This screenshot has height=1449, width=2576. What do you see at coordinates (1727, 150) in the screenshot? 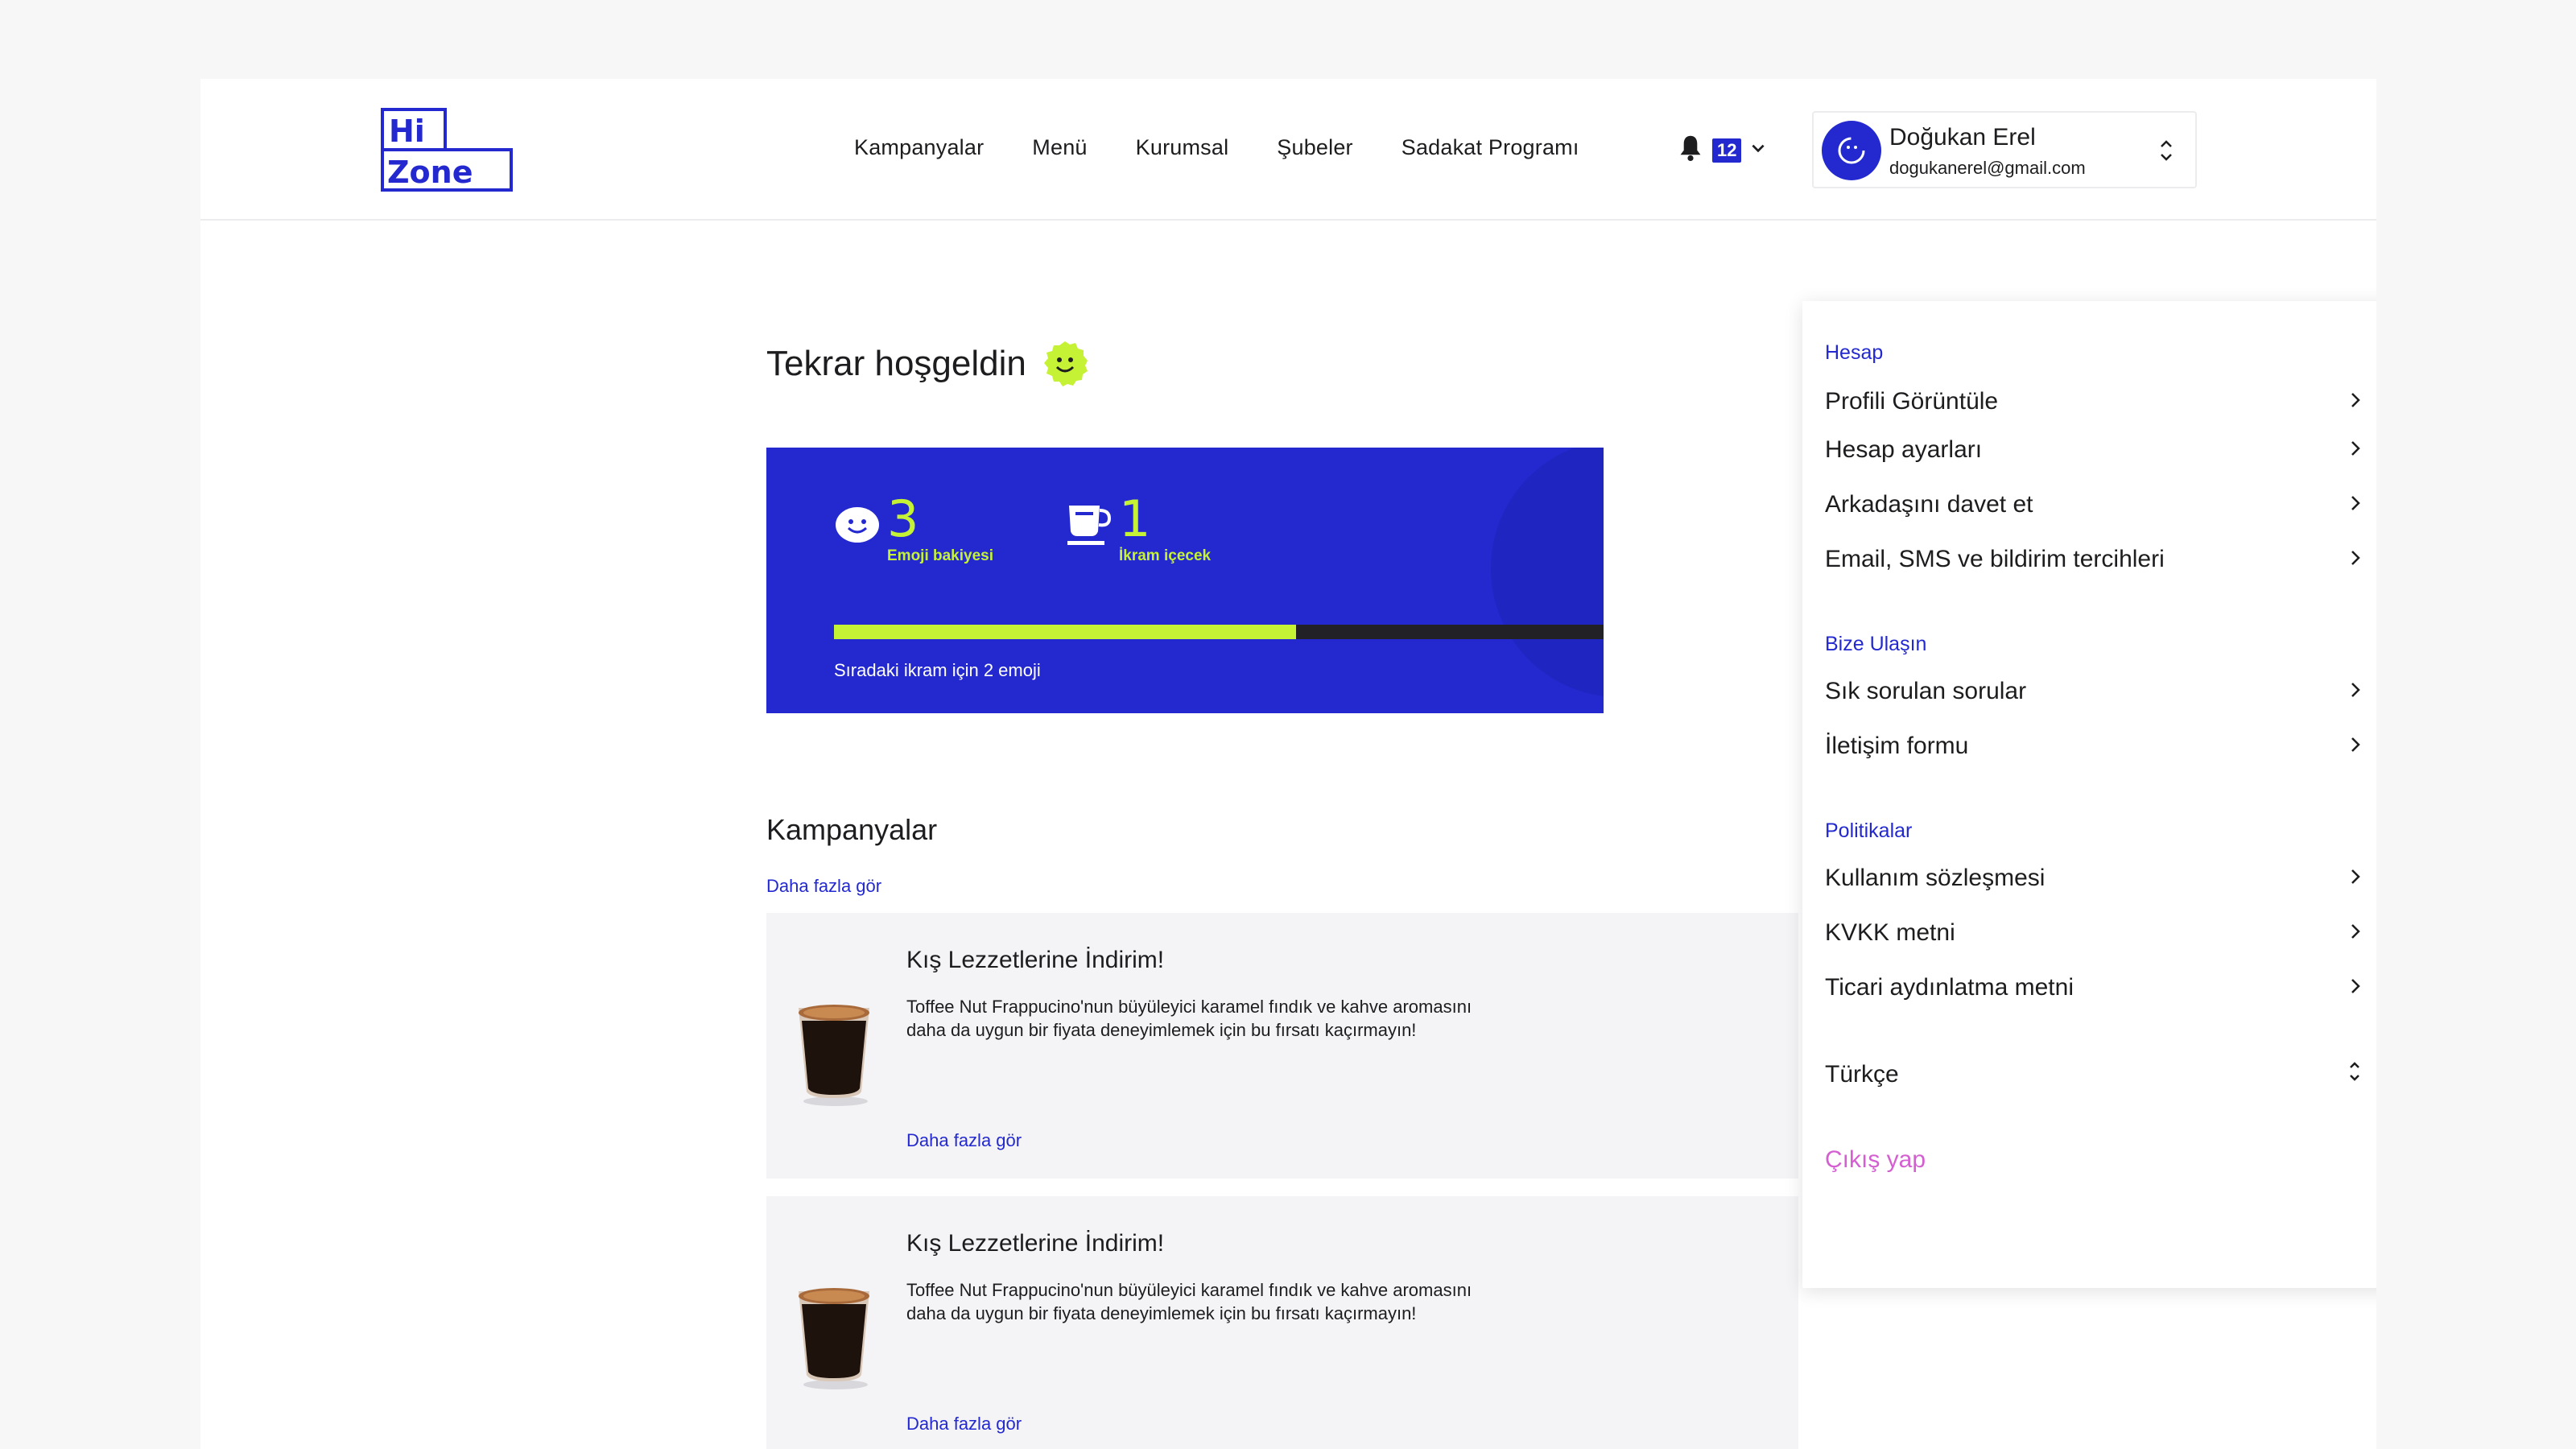
I see `notification-count-badge: 12` at bounding box center [1727, 150].